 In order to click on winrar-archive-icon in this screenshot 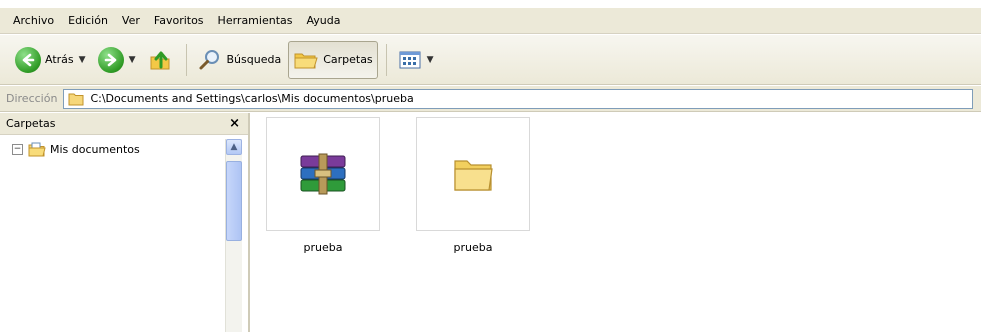, I will do `click(323, 174)`.